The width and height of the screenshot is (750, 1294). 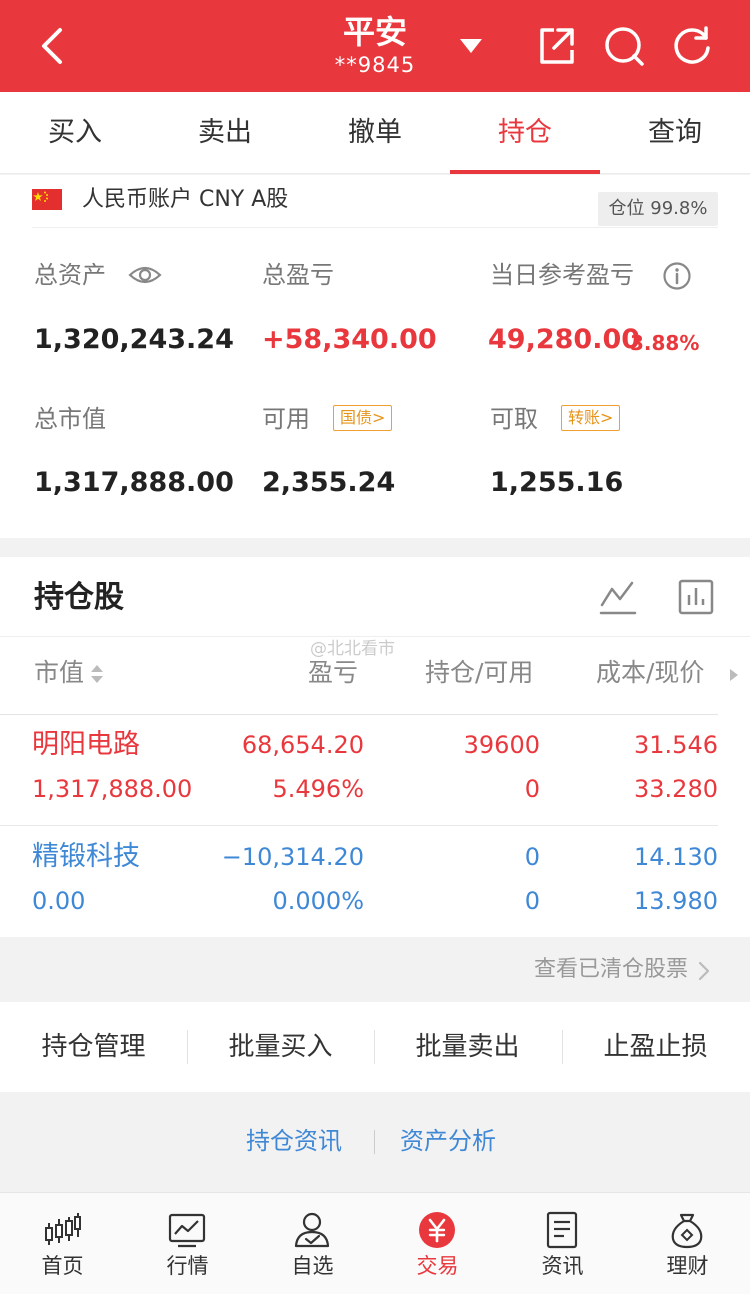 What do you see at coordinates (374, 32) in the screenshot?
I see `broker-title: 平安` at bounding box center [374, 32].